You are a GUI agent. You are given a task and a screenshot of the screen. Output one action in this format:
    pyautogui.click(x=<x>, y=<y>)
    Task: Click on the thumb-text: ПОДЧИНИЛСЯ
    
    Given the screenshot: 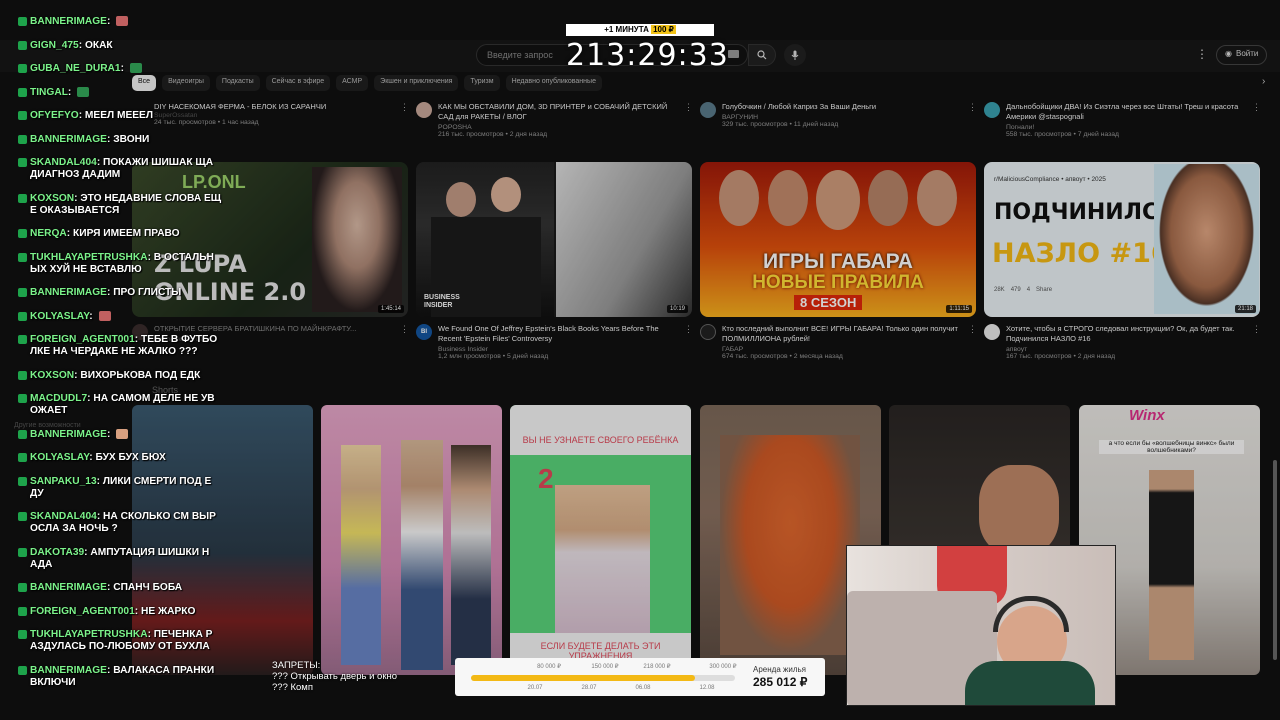 What is the action you would take?
    pyautogui.click(x=1085, y=212)
    